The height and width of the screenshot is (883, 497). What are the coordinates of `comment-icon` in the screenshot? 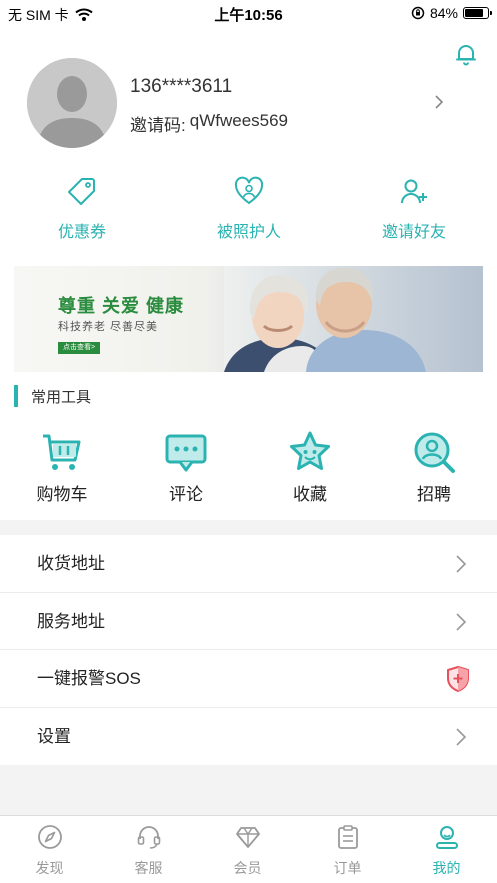 It's located at (186, 453).